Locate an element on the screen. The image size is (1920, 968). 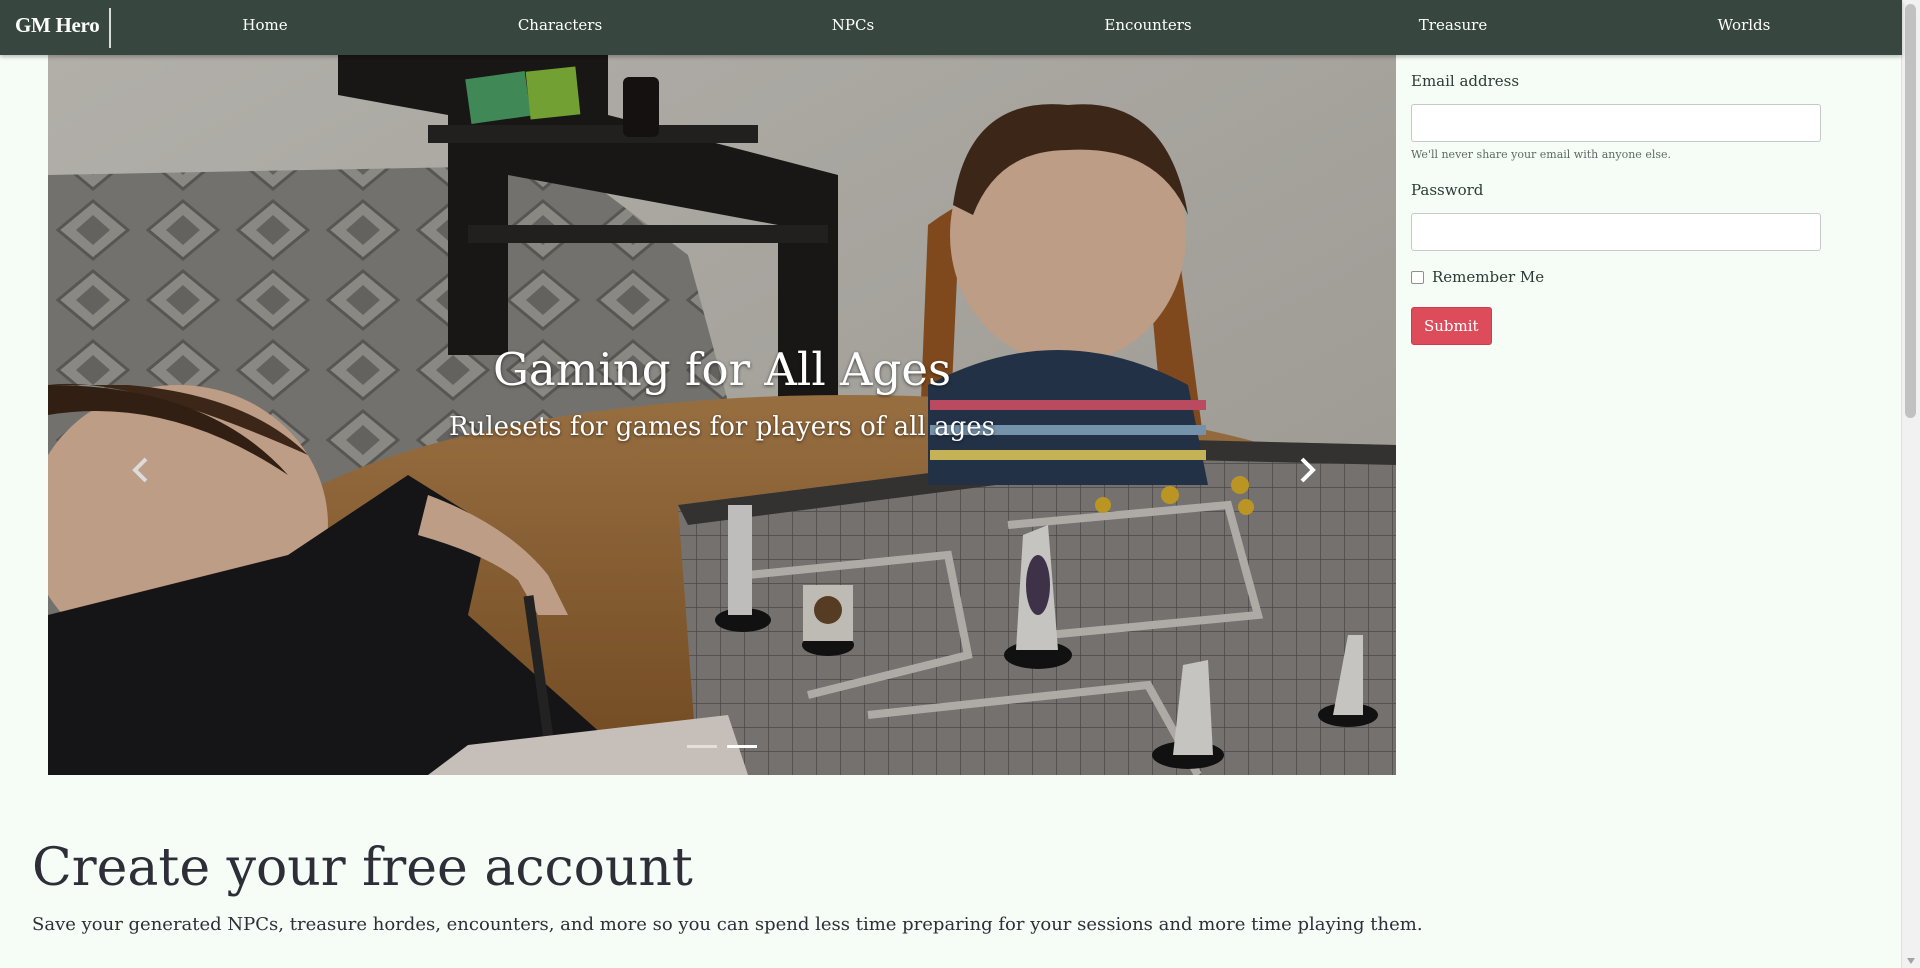
scroll-down-arrow-icon is located at coordinates (1911, 961).